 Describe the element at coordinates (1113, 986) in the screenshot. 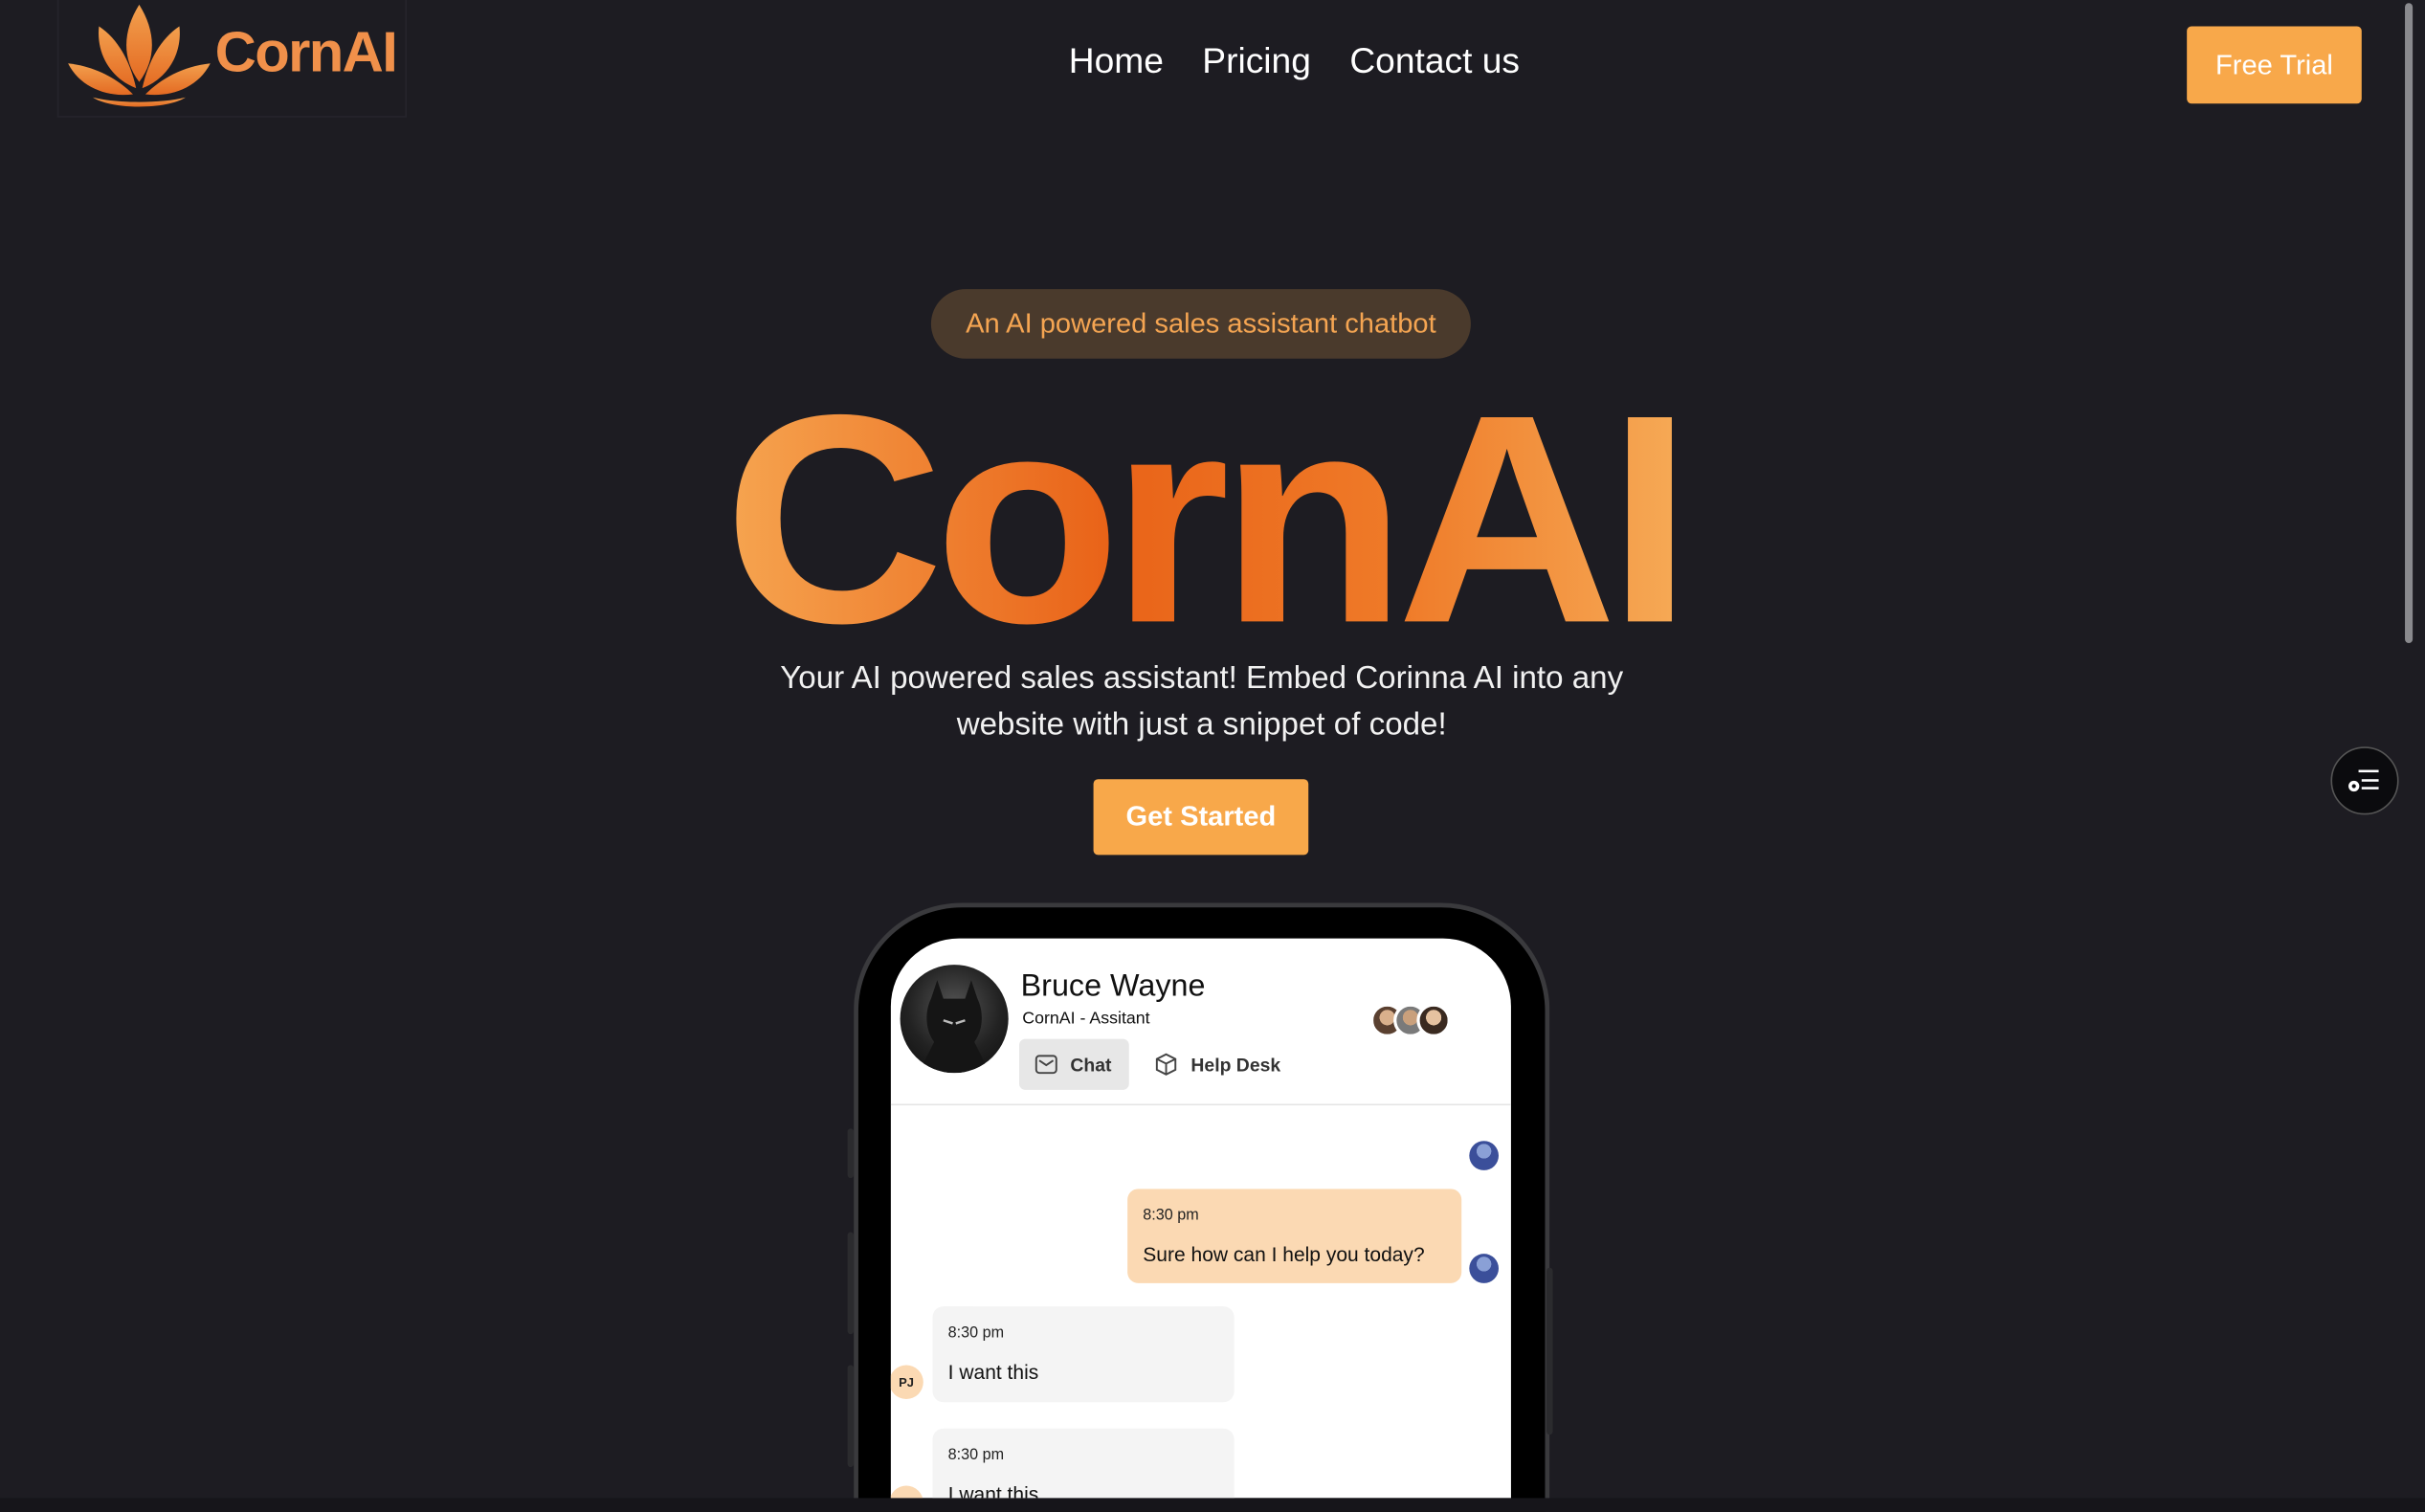

I see `contact-name: Bruce Wayne` at that location.